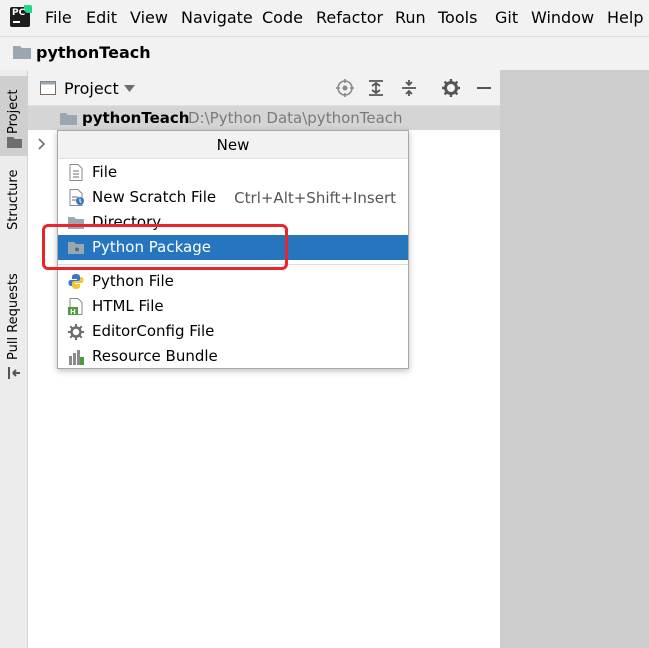 This screenshot has height=648, width=649. Describe the element at coordinates (13, 111) in the screenshot. I see `tab-project-label: Project` at that location.